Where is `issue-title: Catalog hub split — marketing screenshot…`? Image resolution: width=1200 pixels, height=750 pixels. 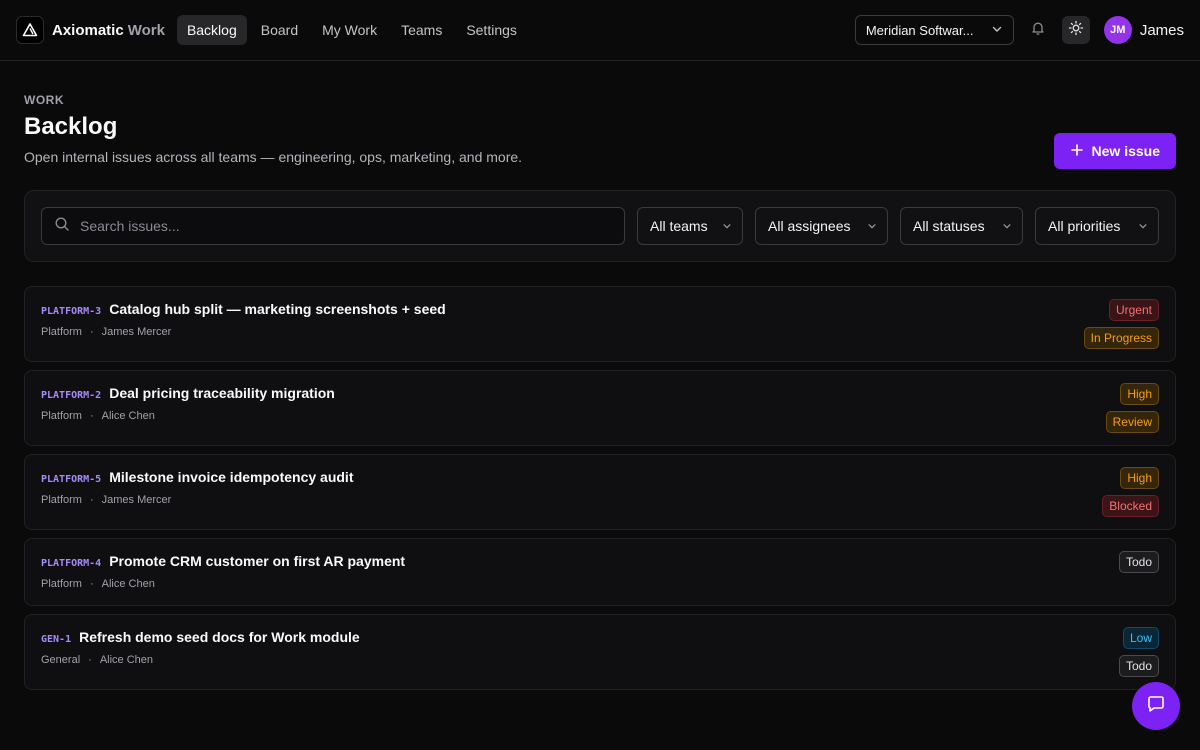
issue-title: Catalog hub split — marketing screenshot… is located at coordinates (277, 309).